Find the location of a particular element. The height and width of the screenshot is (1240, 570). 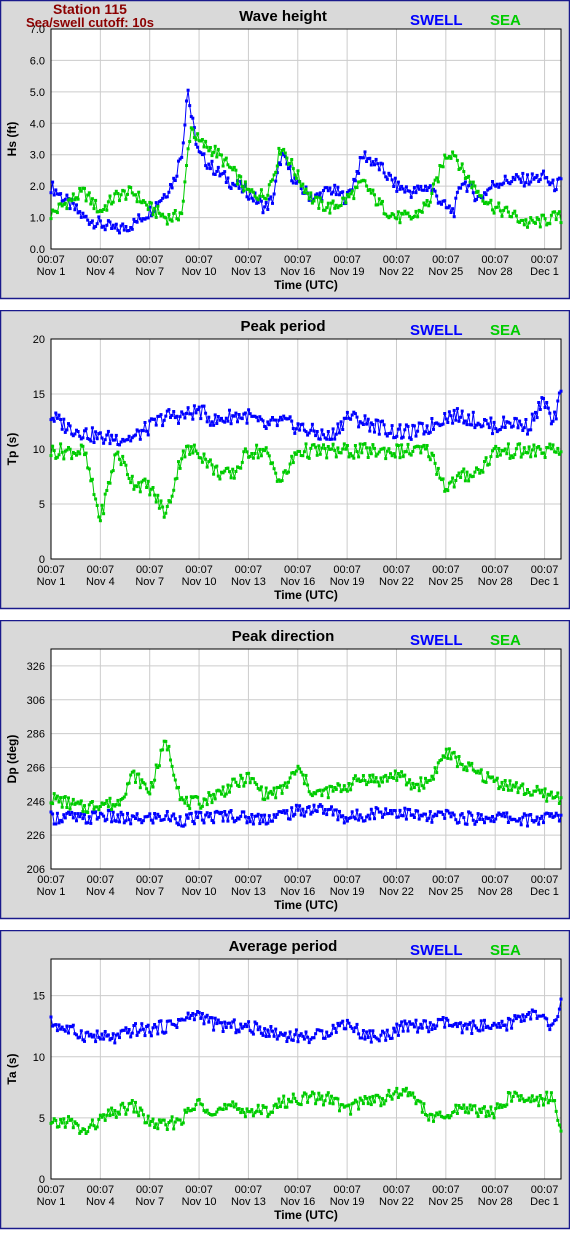

chart-title: Average period is located at coordinates (283, 946).